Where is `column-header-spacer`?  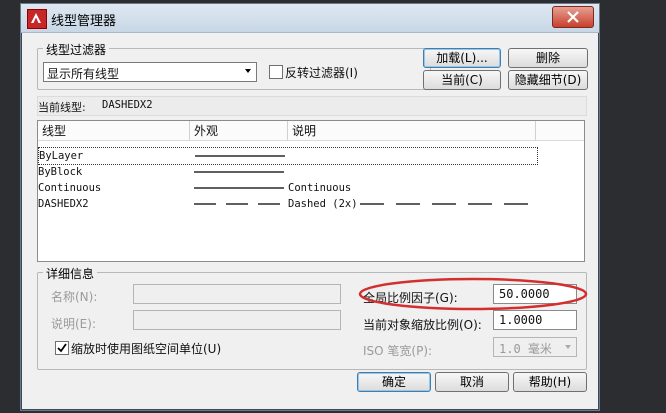 column-header-spacer is located at coordinates (560, 131).